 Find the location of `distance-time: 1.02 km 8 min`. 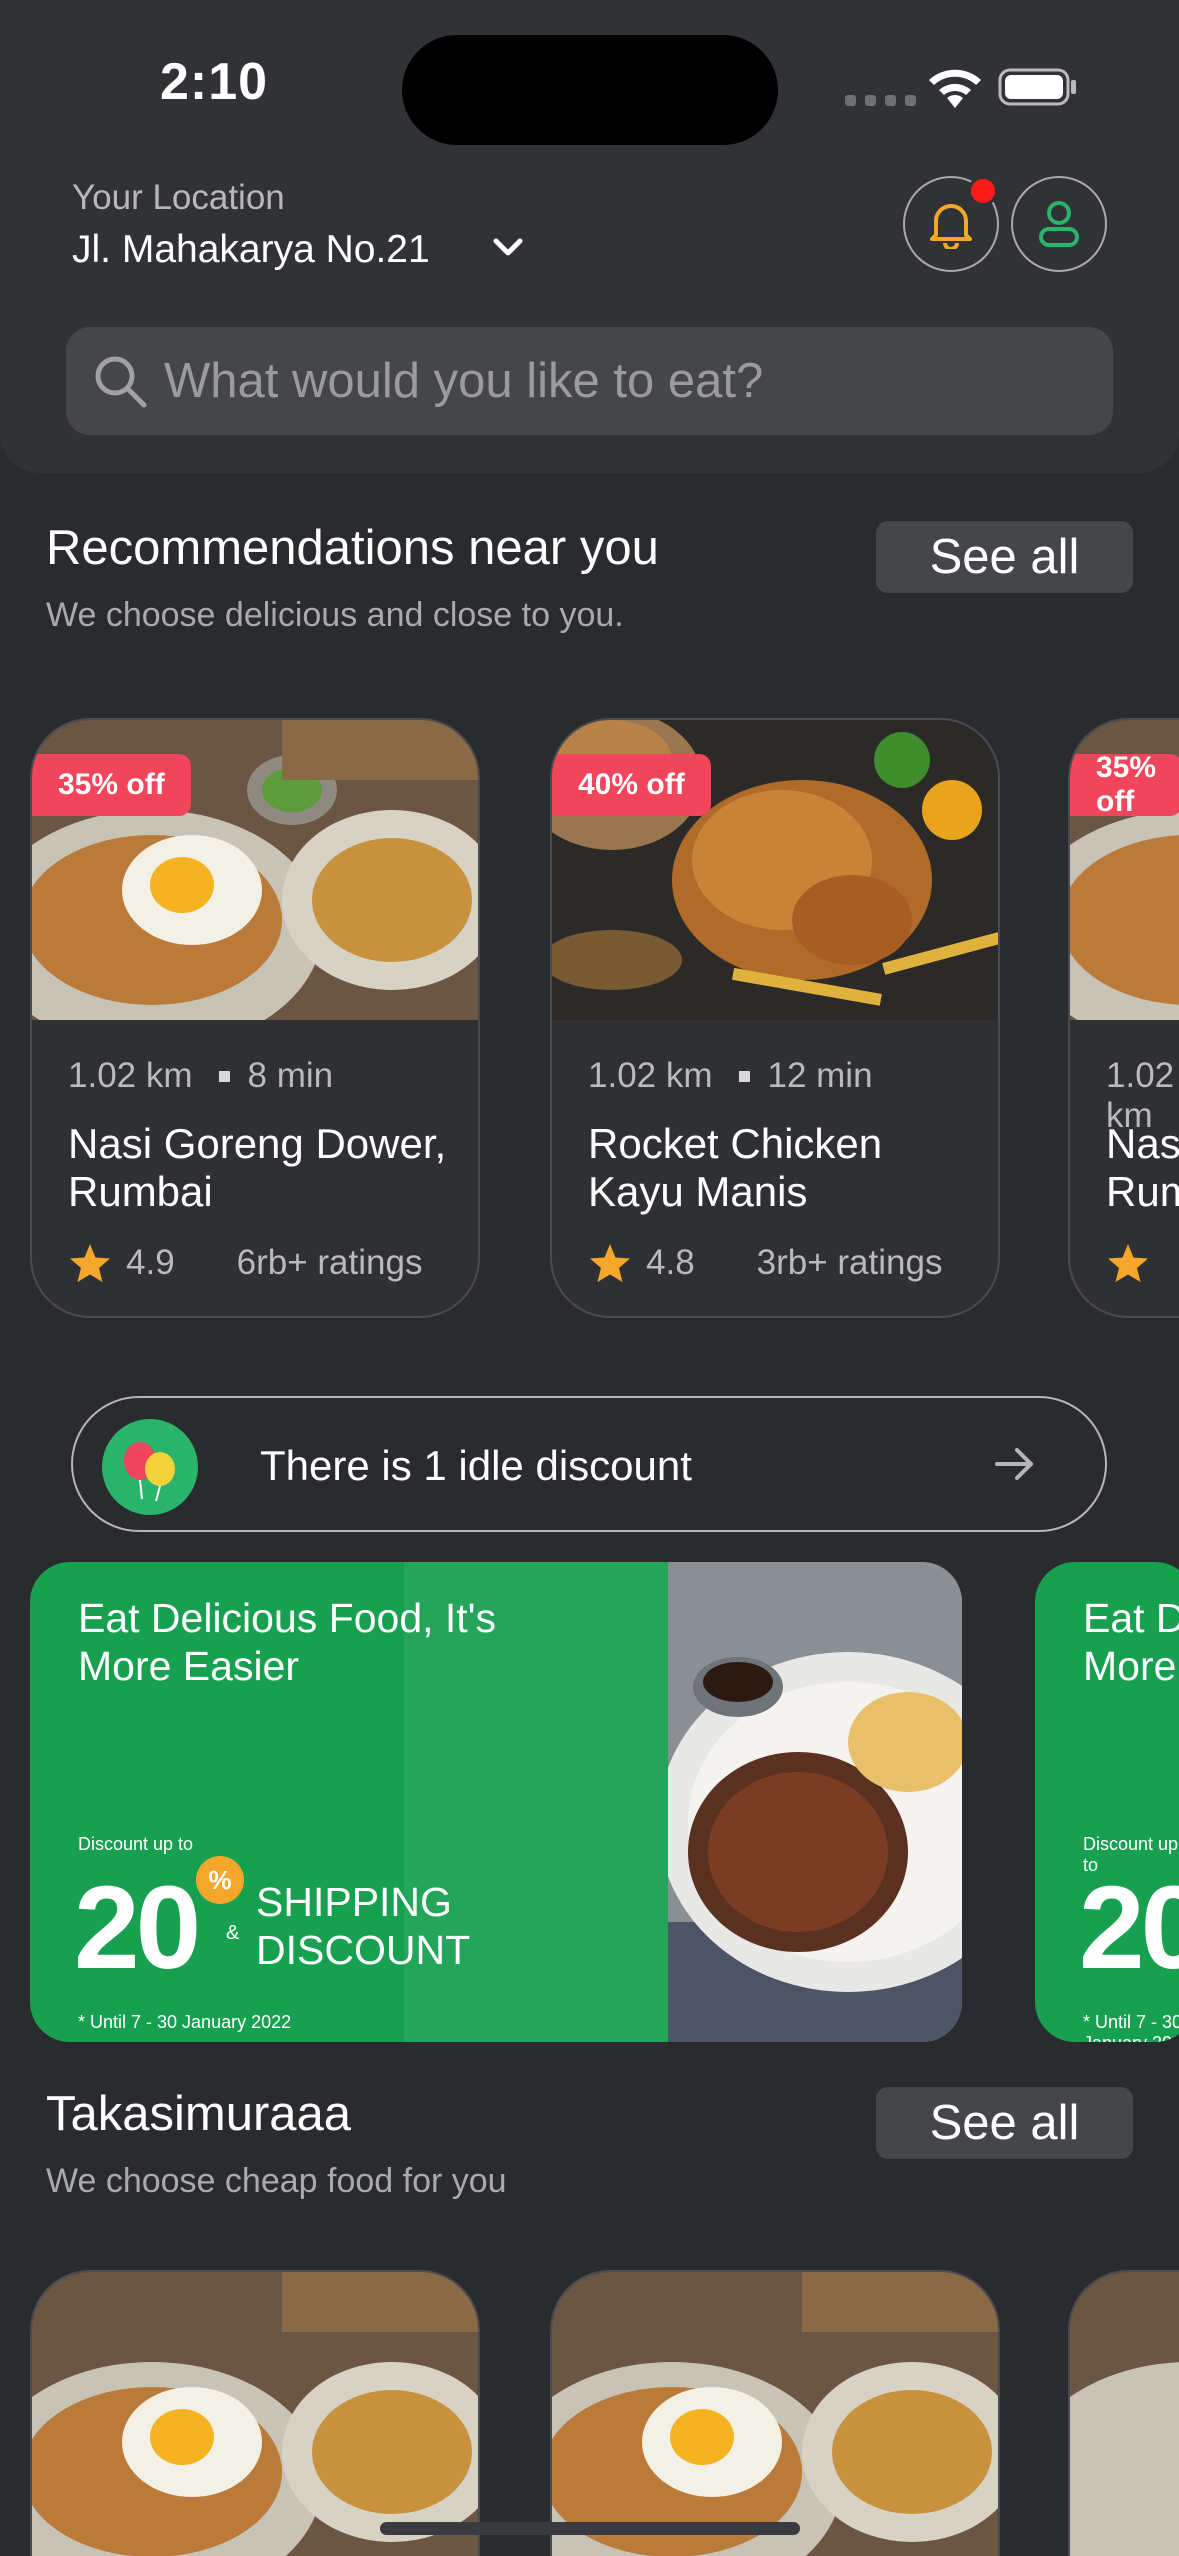

distance-time: 1.02 km 8 min is located at coordinates (200, 1076).